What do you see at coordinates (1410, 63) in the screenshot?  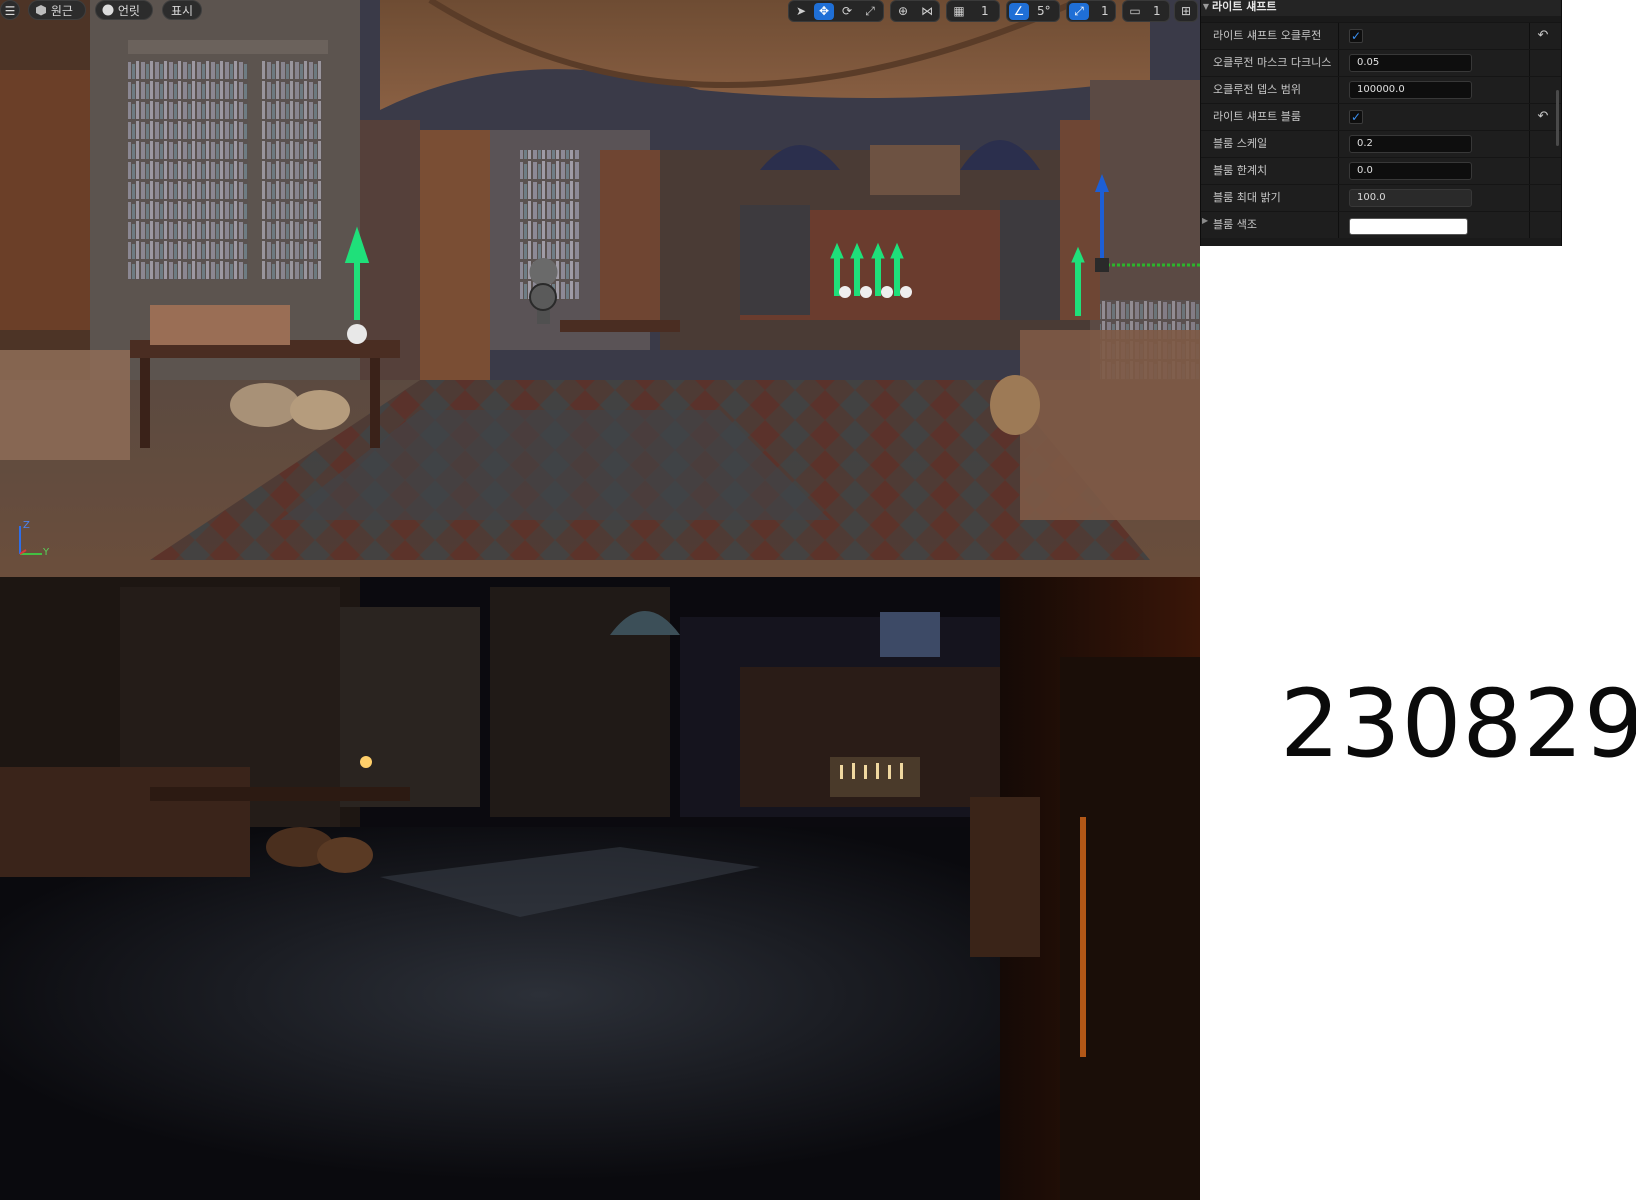 I see `occlusion-mask-darkness-input: 0.05` at bounding box center [1410, 63].